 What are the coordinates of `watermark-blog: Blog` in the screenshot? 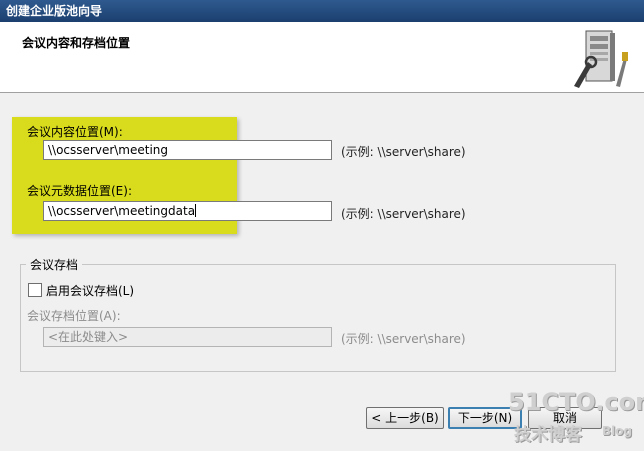 It's located at (617, 431).